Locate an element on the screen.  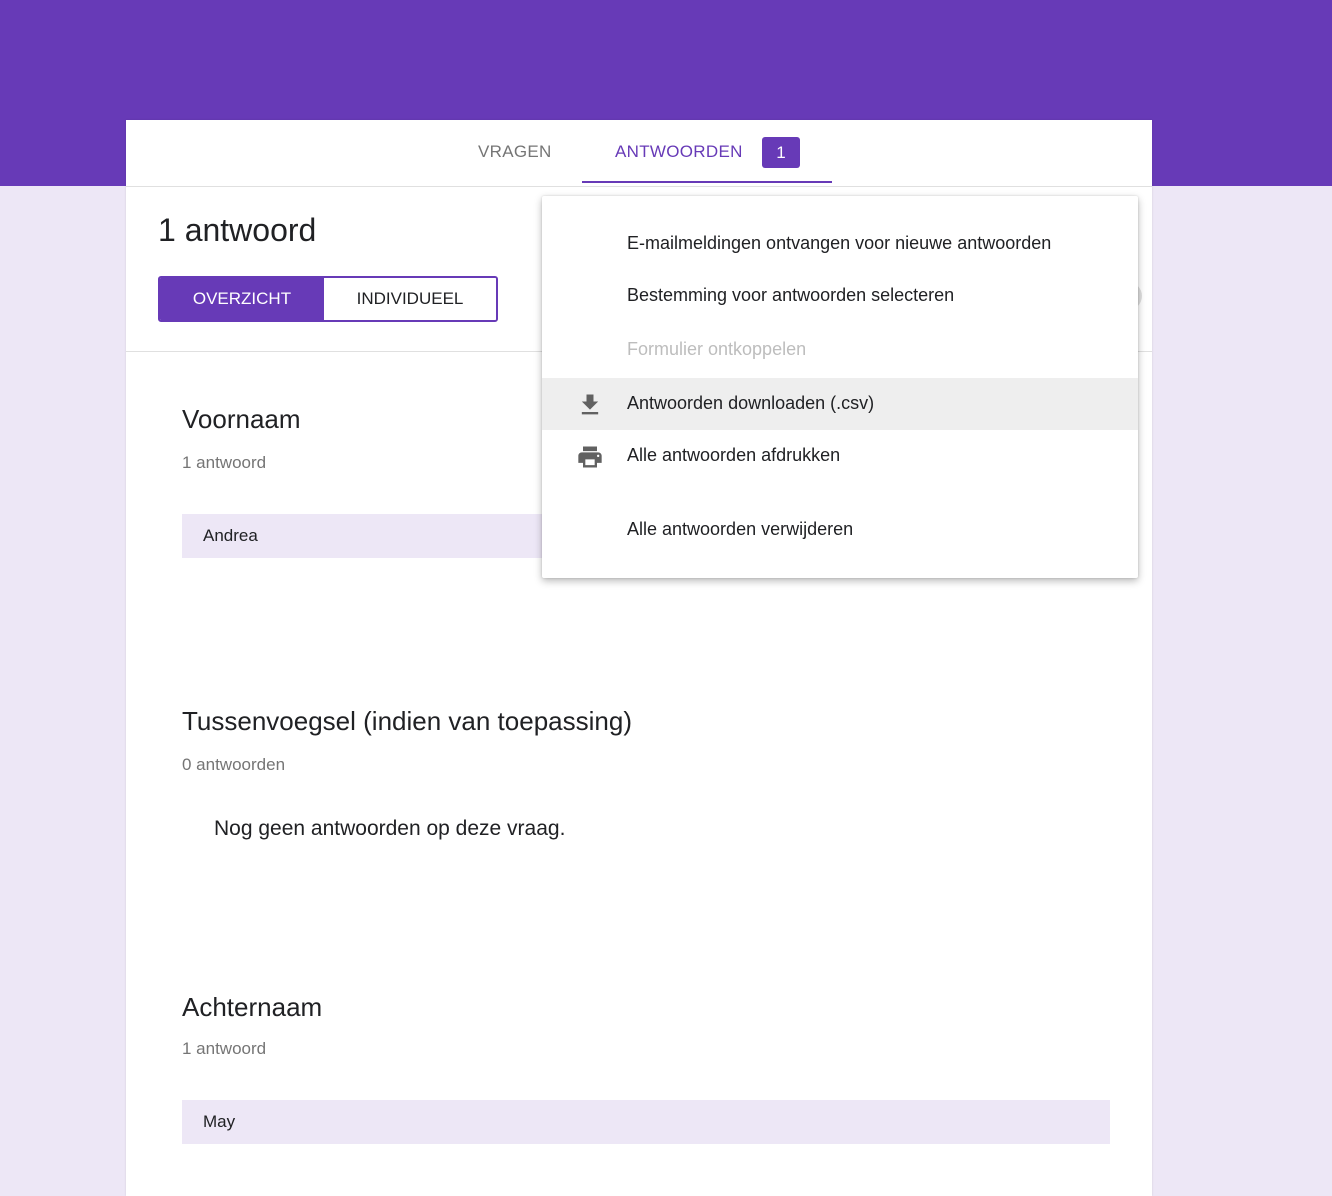
menu-item-delete-all: Alle antwoorden verwijderen is located at coordinates (840, 530).